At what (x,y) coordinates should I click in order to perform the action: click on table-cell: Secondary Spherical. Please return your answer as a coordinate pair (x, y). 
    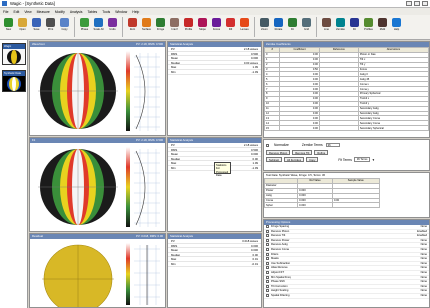
    Looking at the image, I should click on (393, 128).